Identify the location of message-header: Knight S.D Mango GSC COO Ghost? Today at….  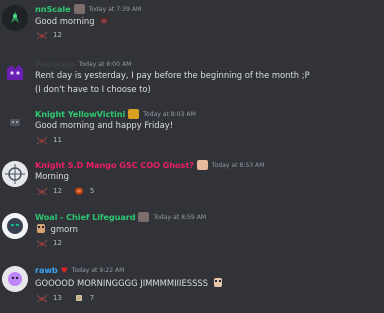
(149, 165).